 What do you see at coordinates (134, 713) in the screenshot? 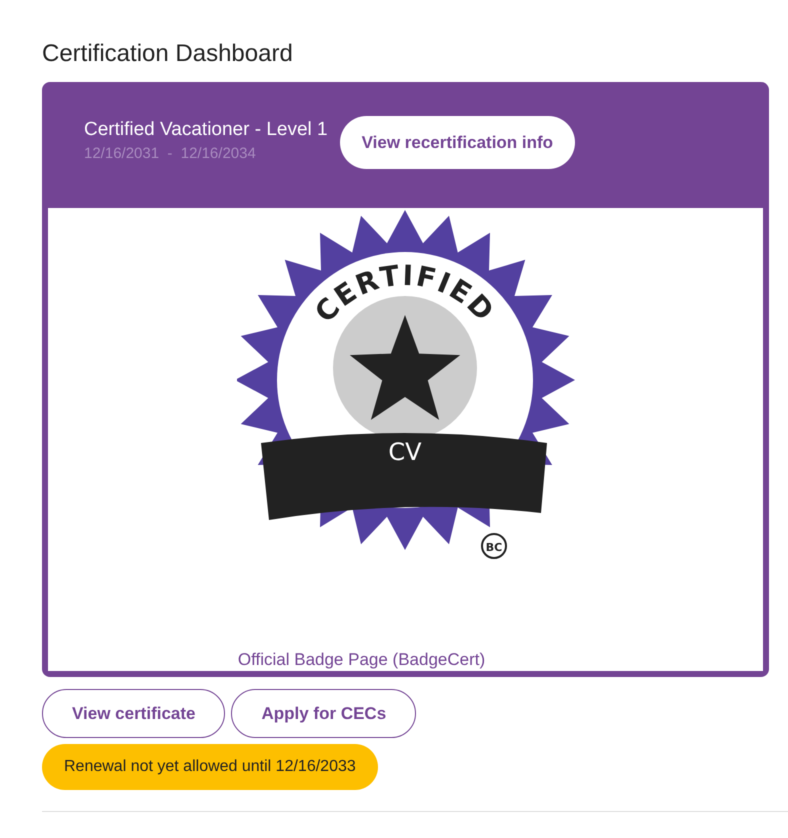
I see `action-button: View certificate` at bounding box center [134, 713].